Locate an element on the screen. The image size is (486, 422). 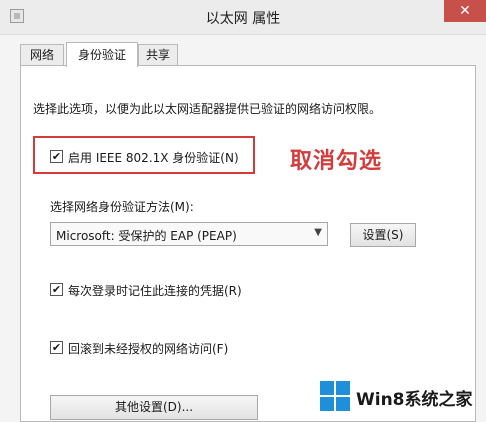
watermark-text: Win8系统之家 is located at coordinates (414, 400).